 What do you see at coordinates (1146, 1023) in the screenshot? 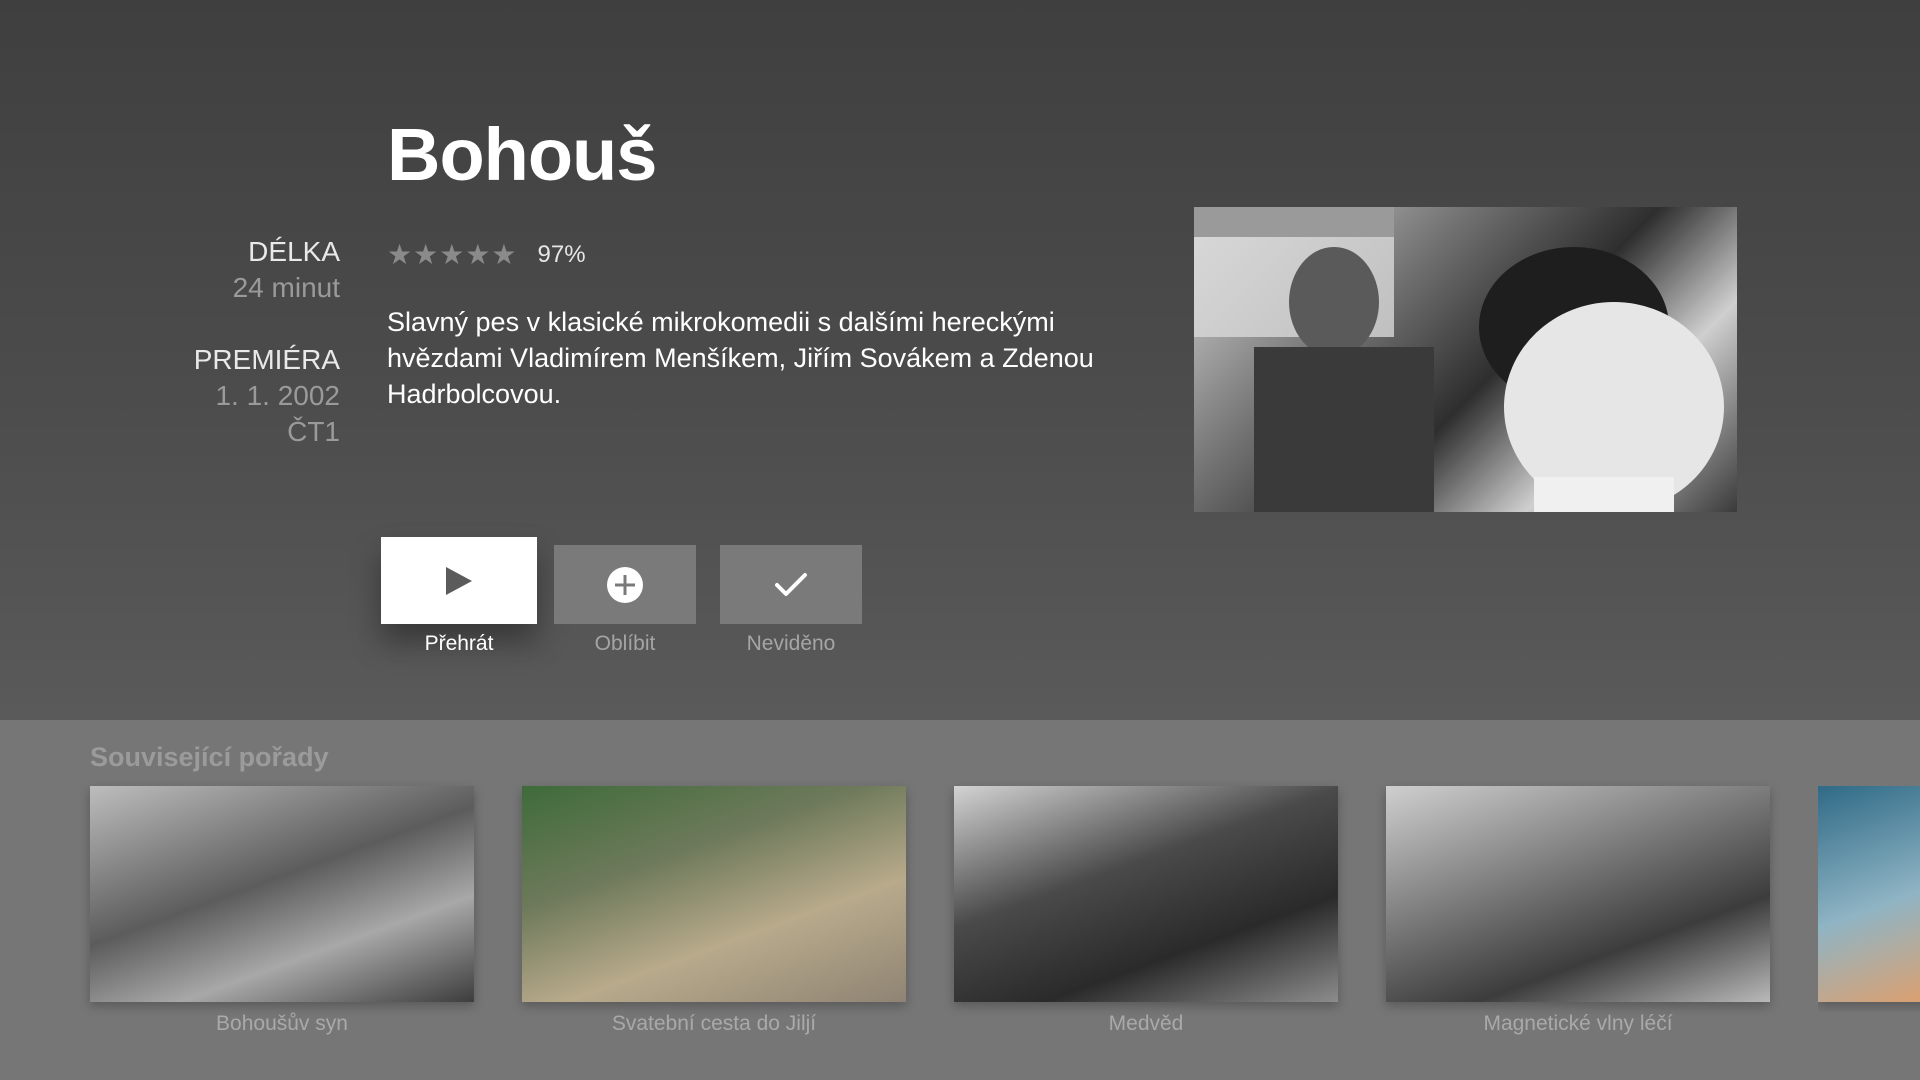
I see `related-show-label: Medvěd` at bounding box center [1146, 1023].